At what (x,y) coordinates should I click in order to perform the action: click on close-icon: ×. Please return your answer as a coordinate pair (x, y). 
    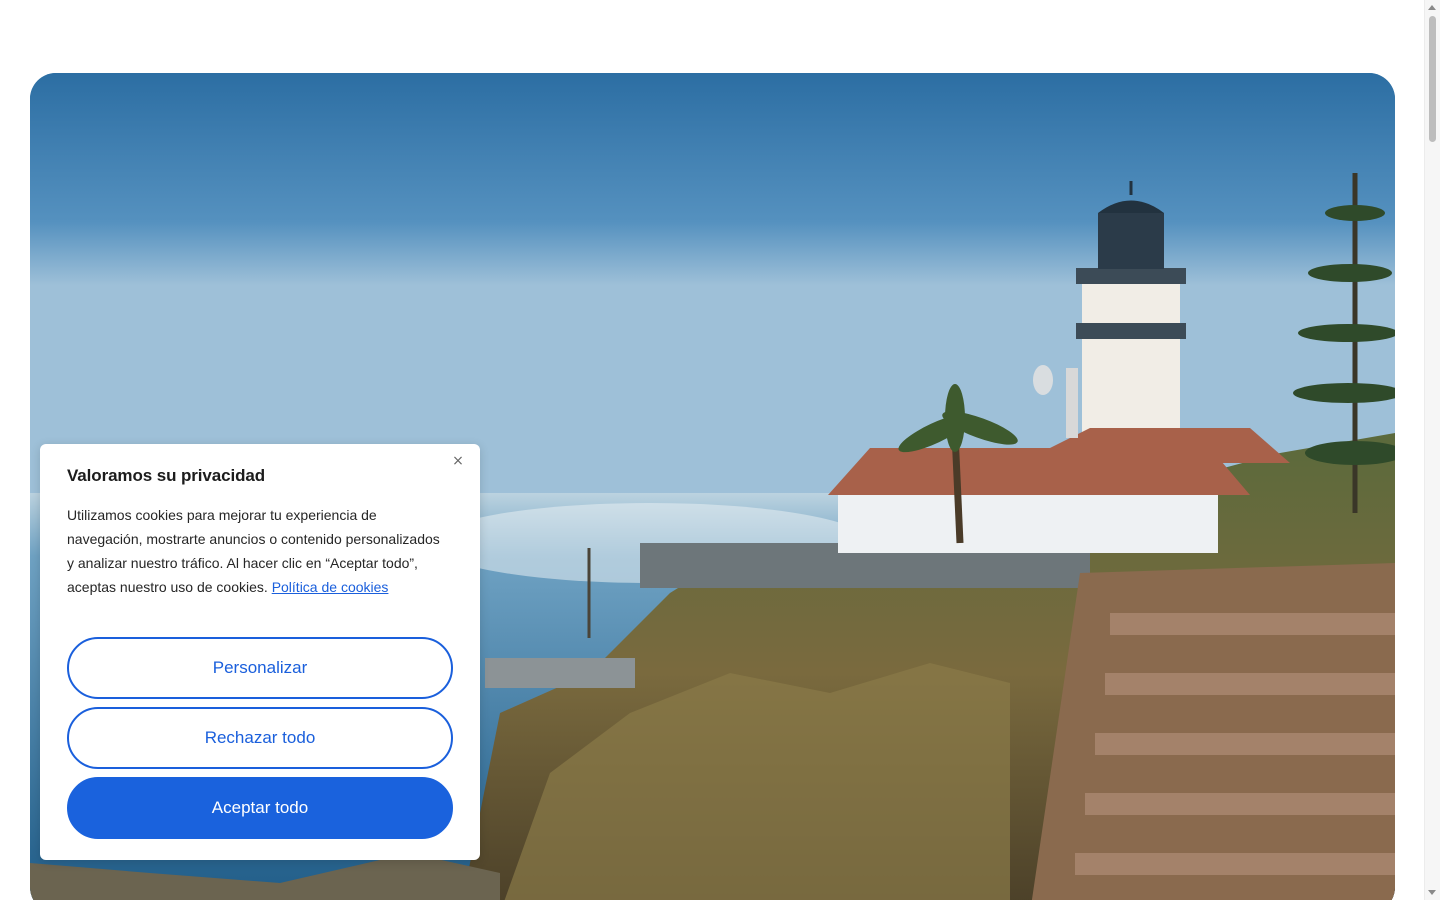
    Looking at the image, I should click on (458, 461).